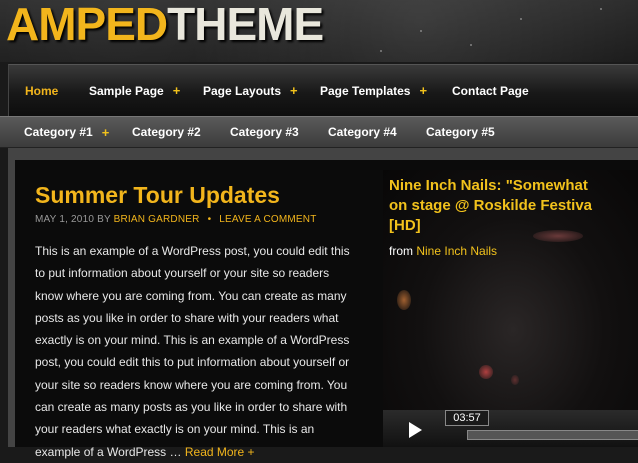 The image size is (638, 463). I want to click on nav-item-home: Home, so click(41, 90).